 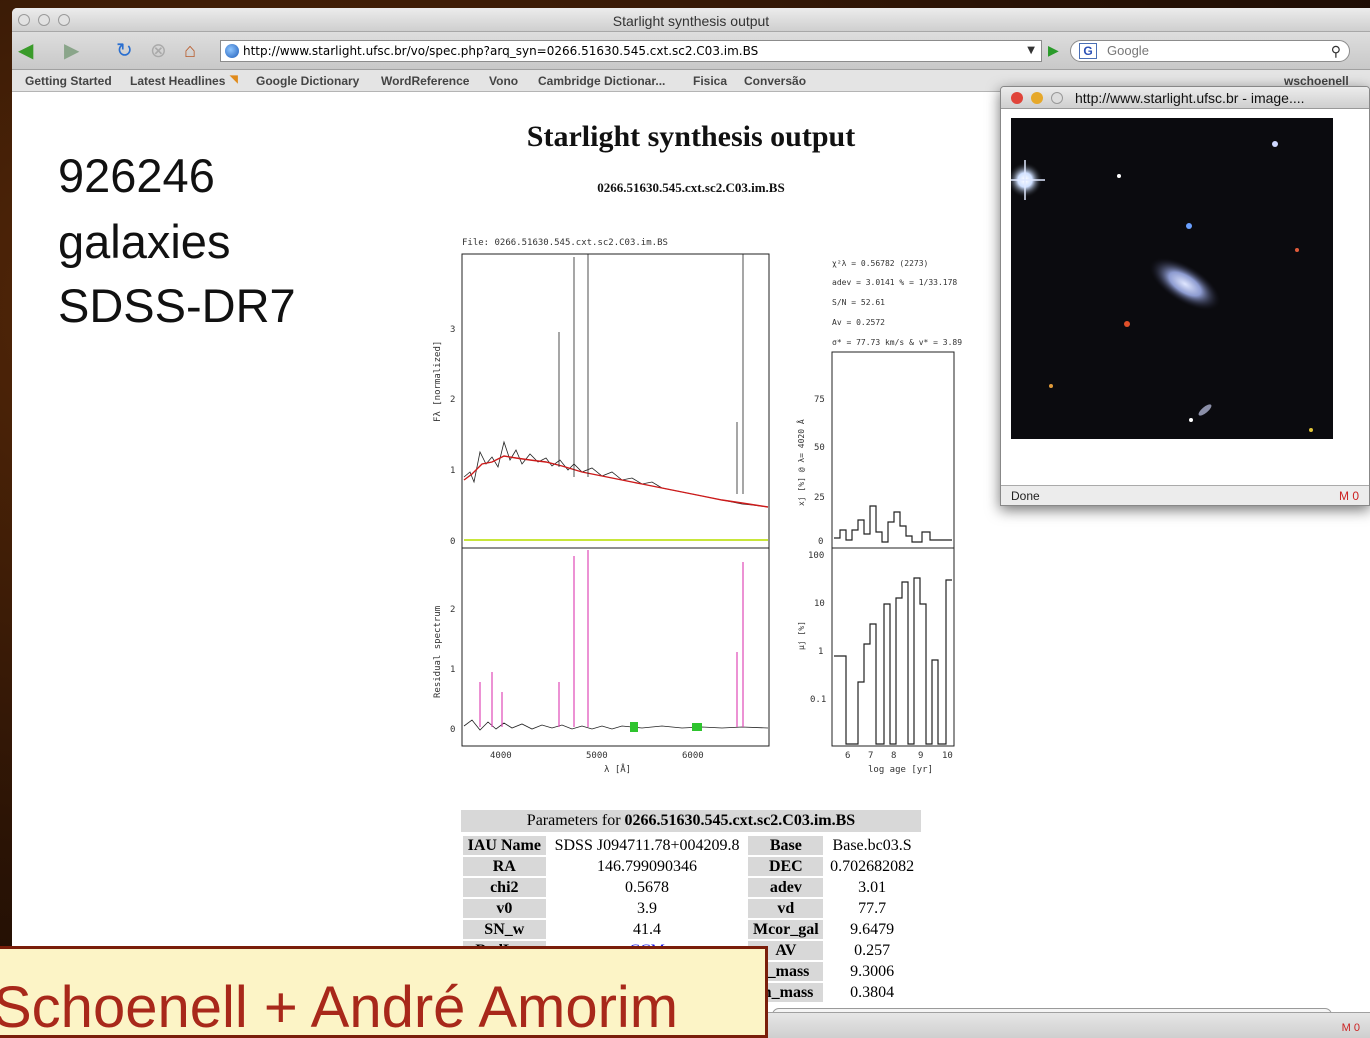 I want to click on svg-text: 50, so click(x=819, y=448).